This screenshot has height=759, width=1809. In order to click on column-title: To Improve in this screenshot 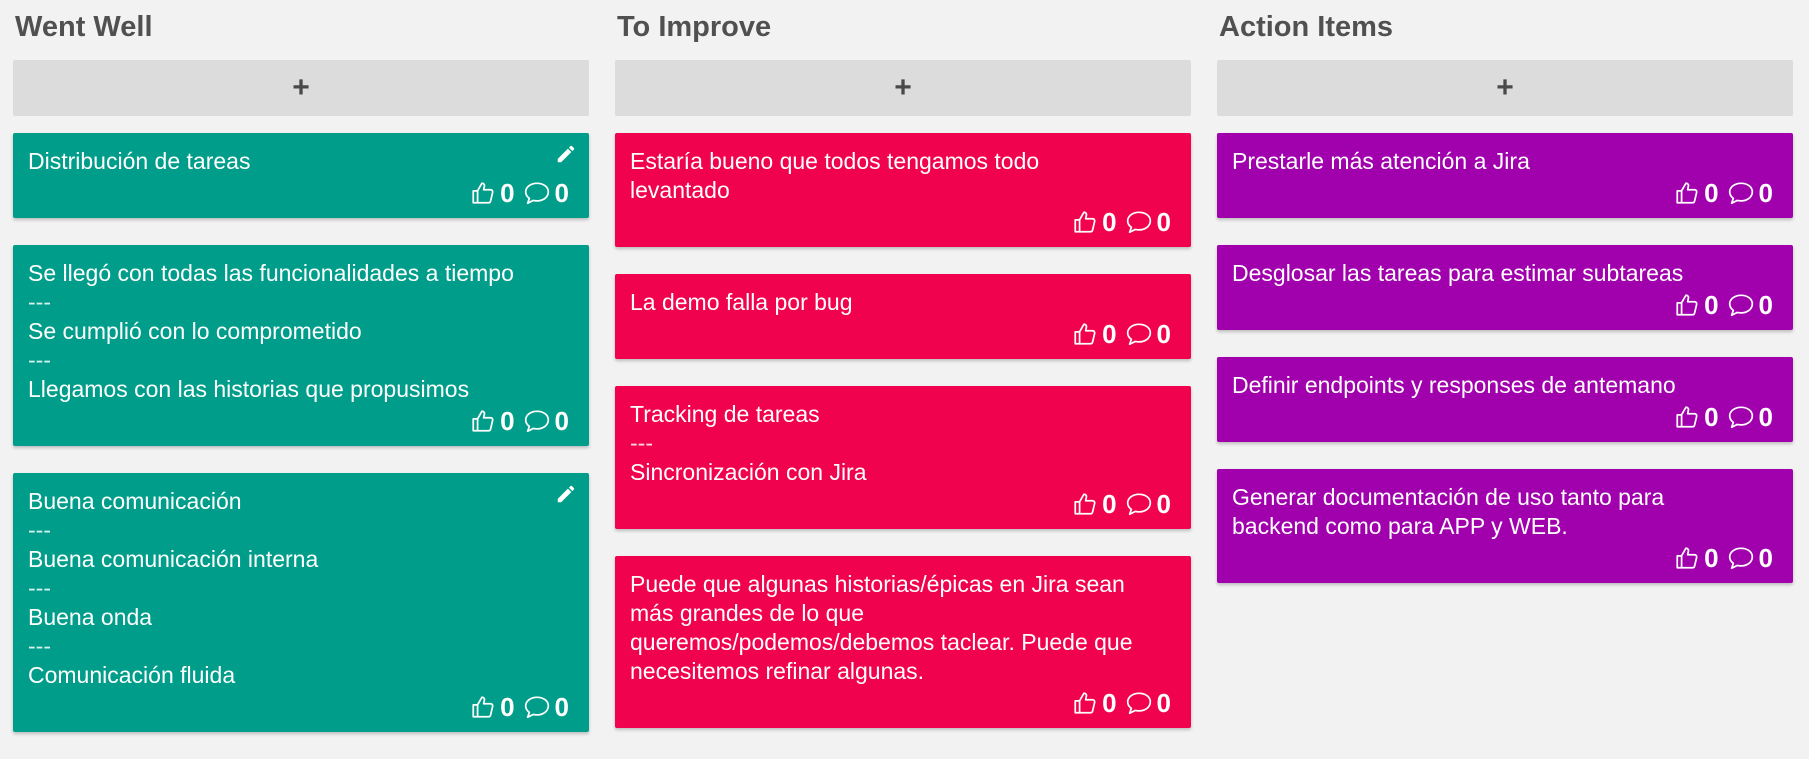, I will do `click(694, 27)`.